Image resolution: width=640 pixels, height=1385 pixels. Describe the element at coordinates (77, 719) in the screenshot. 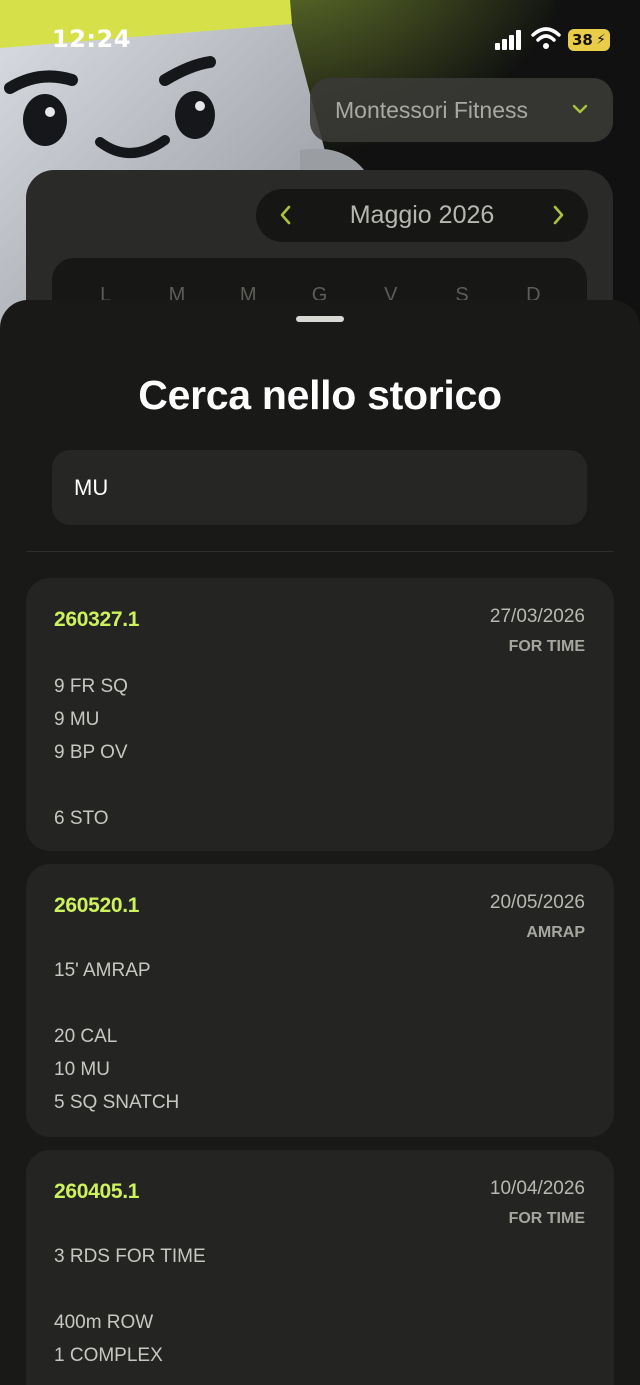

I see `workout-line: 9 MU` at that location.